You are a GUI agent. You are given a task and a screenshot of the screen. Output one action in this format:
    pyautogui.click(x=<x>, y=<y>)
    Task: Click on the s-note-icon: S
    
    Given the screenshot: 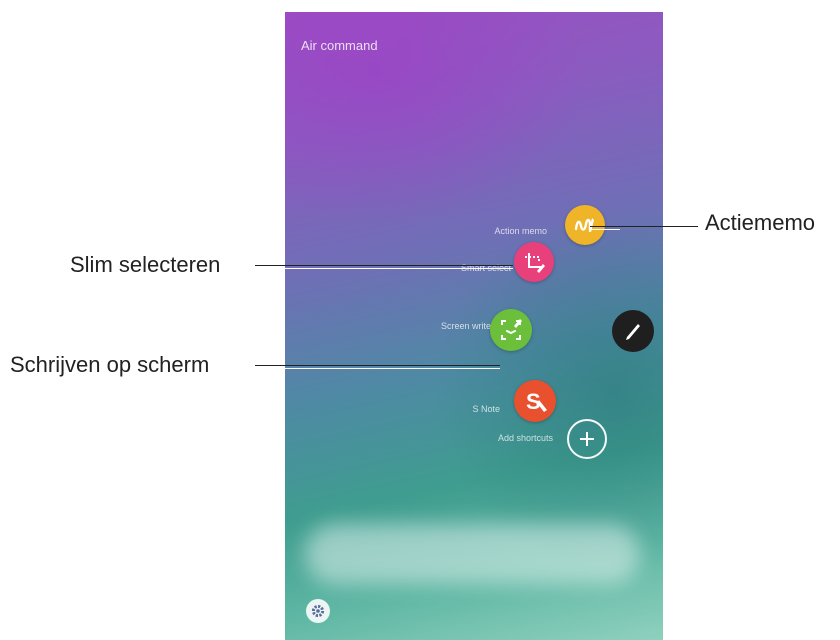 What is the action you would take?
    pyautogui.click(x=536, y=401)
    